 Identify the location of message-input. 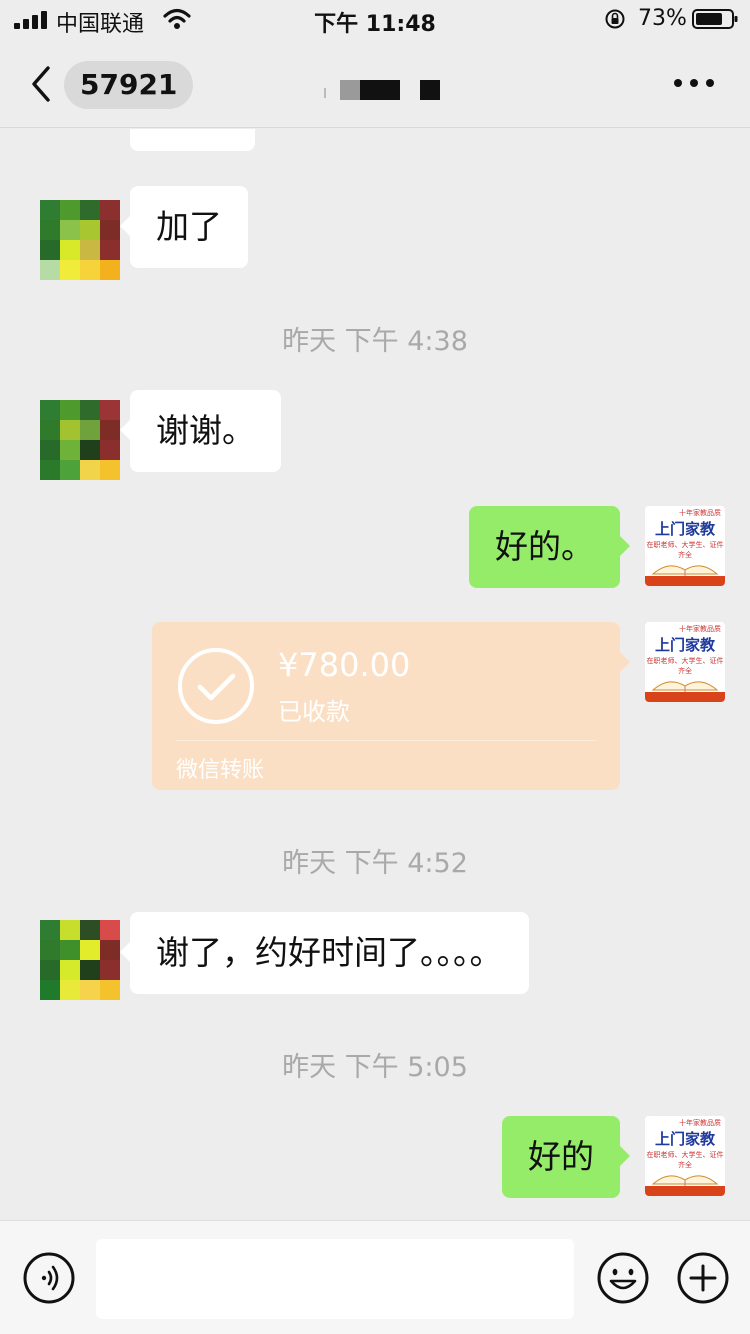
(335, 1279).